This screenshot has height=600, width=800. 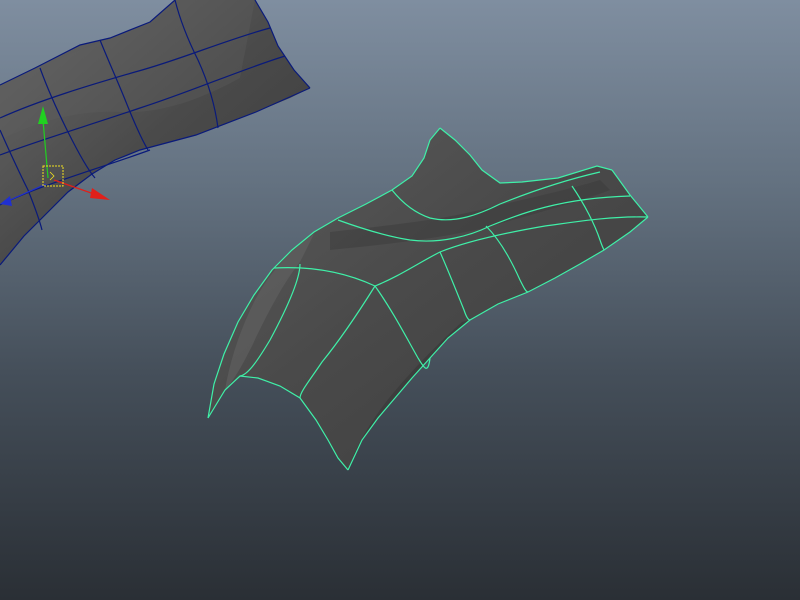 What do you see at coordinates (100, 194) in the screenshot?
I see `x-axis-arrow-icon` at bounding box center [100, 194].